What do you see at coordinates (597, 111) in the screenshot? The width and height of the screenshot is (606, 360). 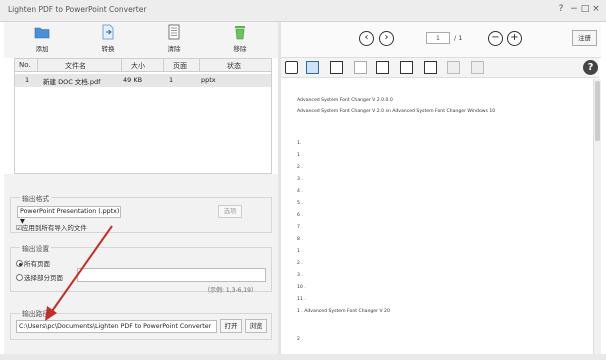 I see `scrollbar-thumb` at bounding box center [597, 111].